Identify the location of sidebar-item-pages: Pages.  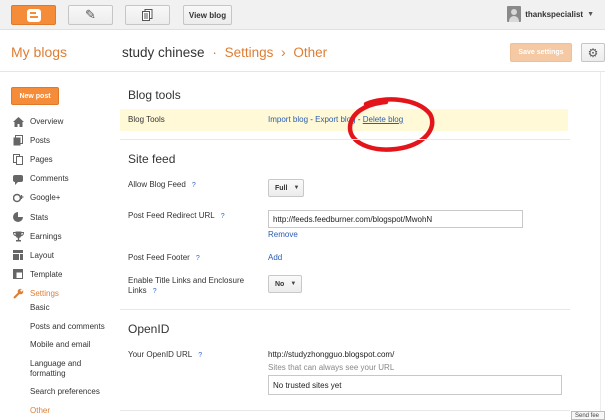
(66, 159).